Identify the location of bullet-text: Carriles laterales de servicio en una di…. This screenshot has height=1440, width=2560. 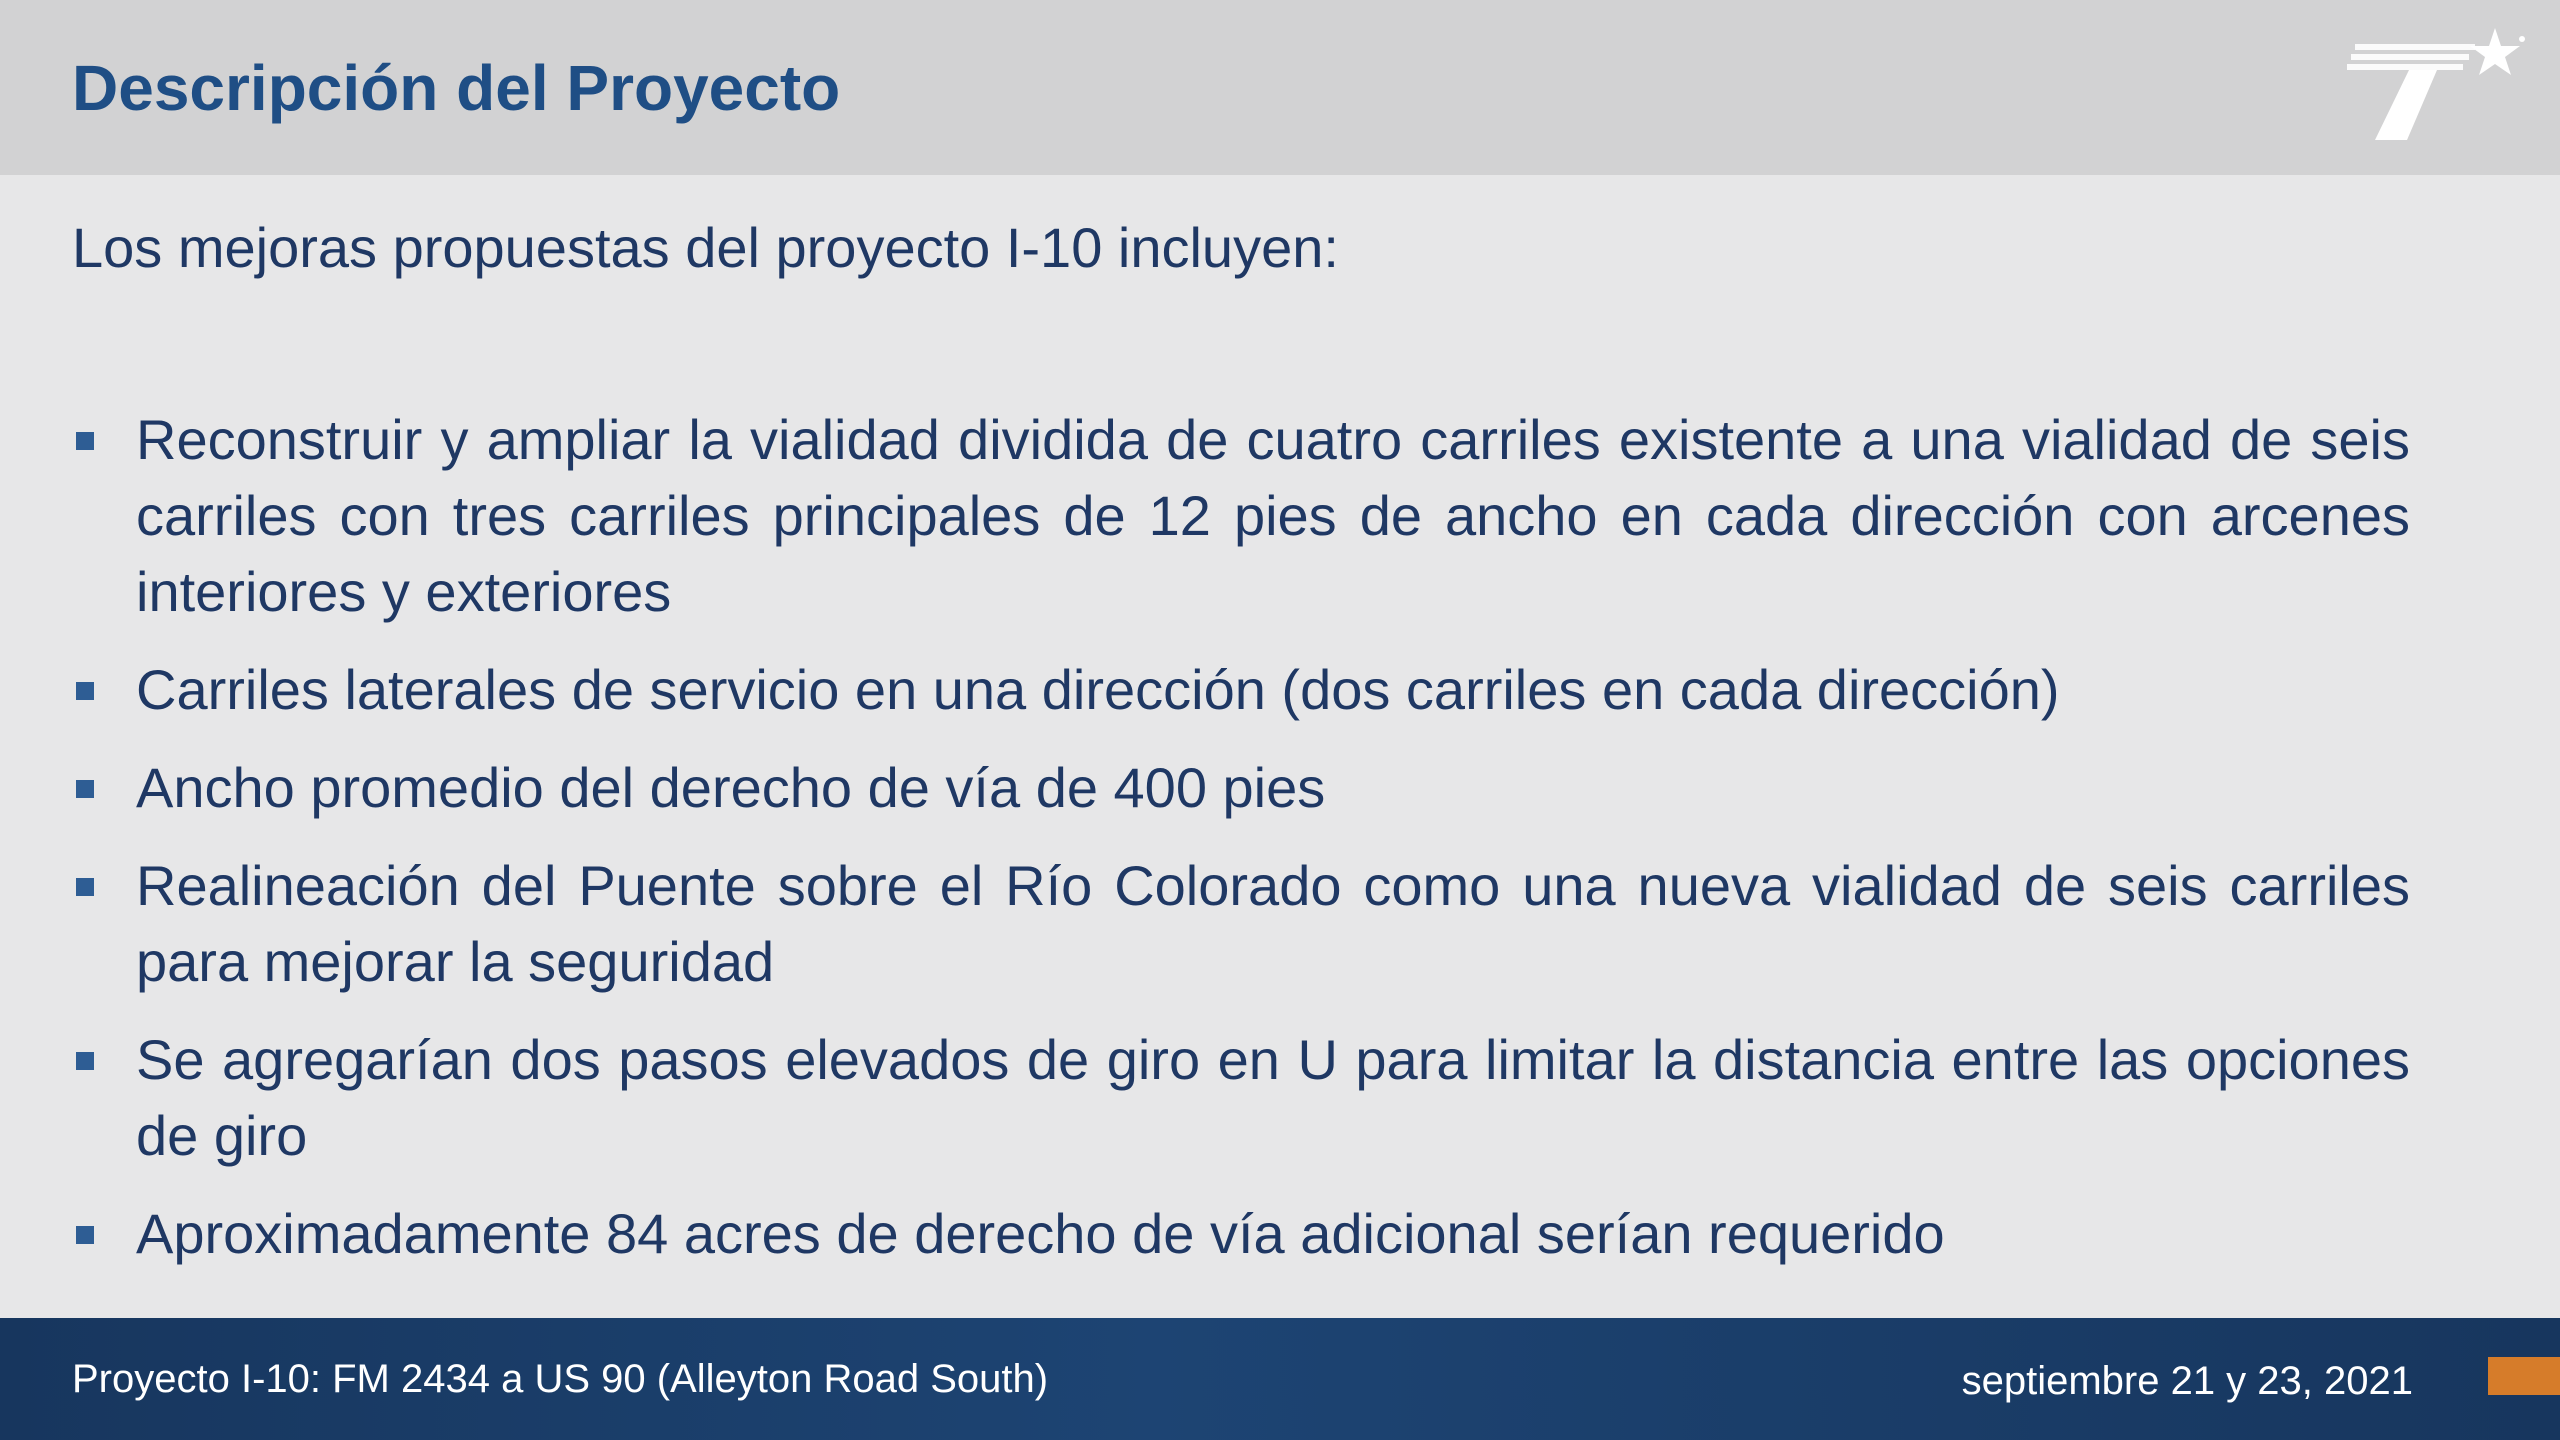
(1098, 689).